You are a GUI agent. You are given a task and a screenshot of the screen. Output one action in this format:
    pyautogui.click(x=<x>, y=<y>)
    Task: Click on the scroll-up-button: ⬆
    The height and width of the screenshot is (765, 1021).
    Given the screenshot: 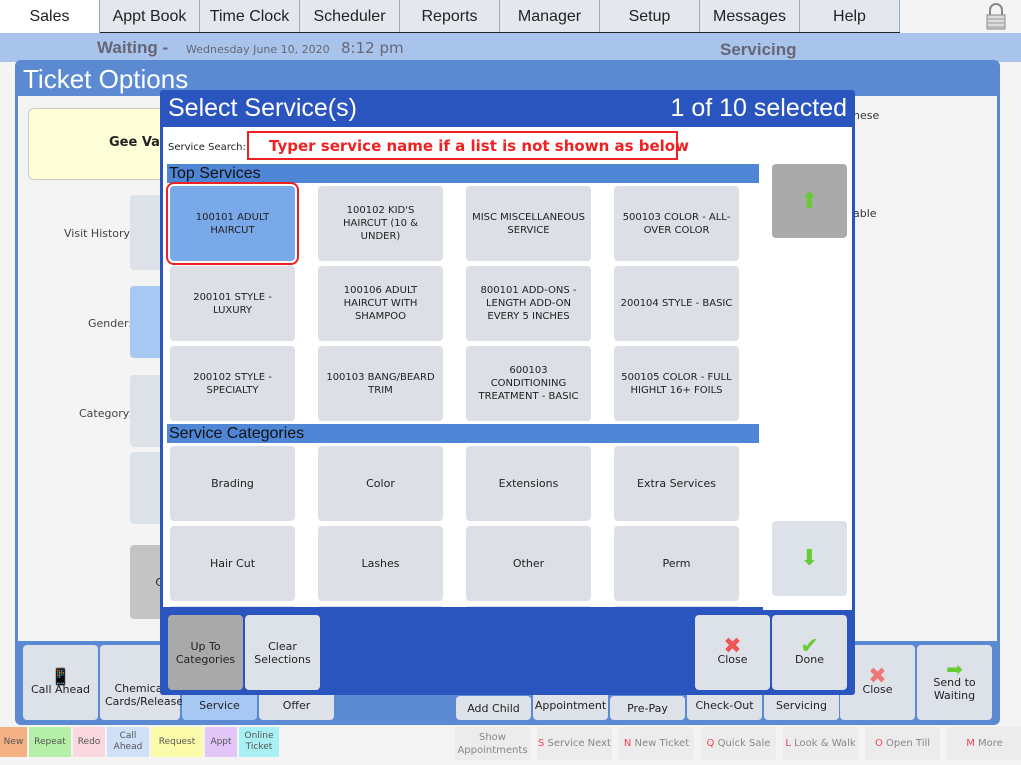 What is the action you would take?
    pyautogui.click(x=809, y=201)
    